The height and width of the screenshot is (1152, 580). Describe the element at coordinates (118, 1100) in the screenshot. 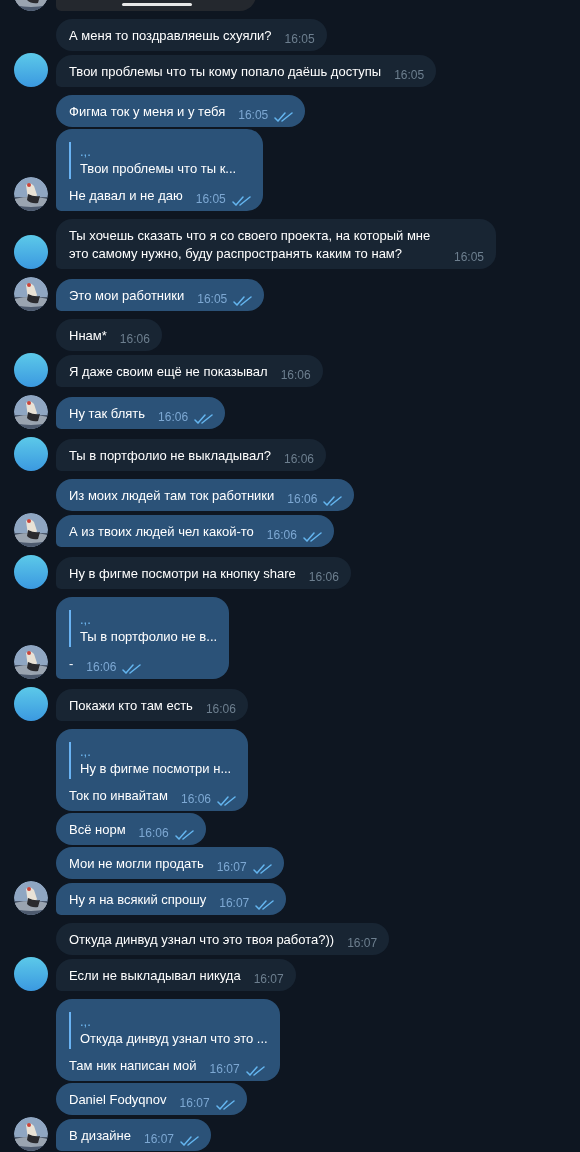

I see `message-text: Daniel Fodyqnov` at that location.